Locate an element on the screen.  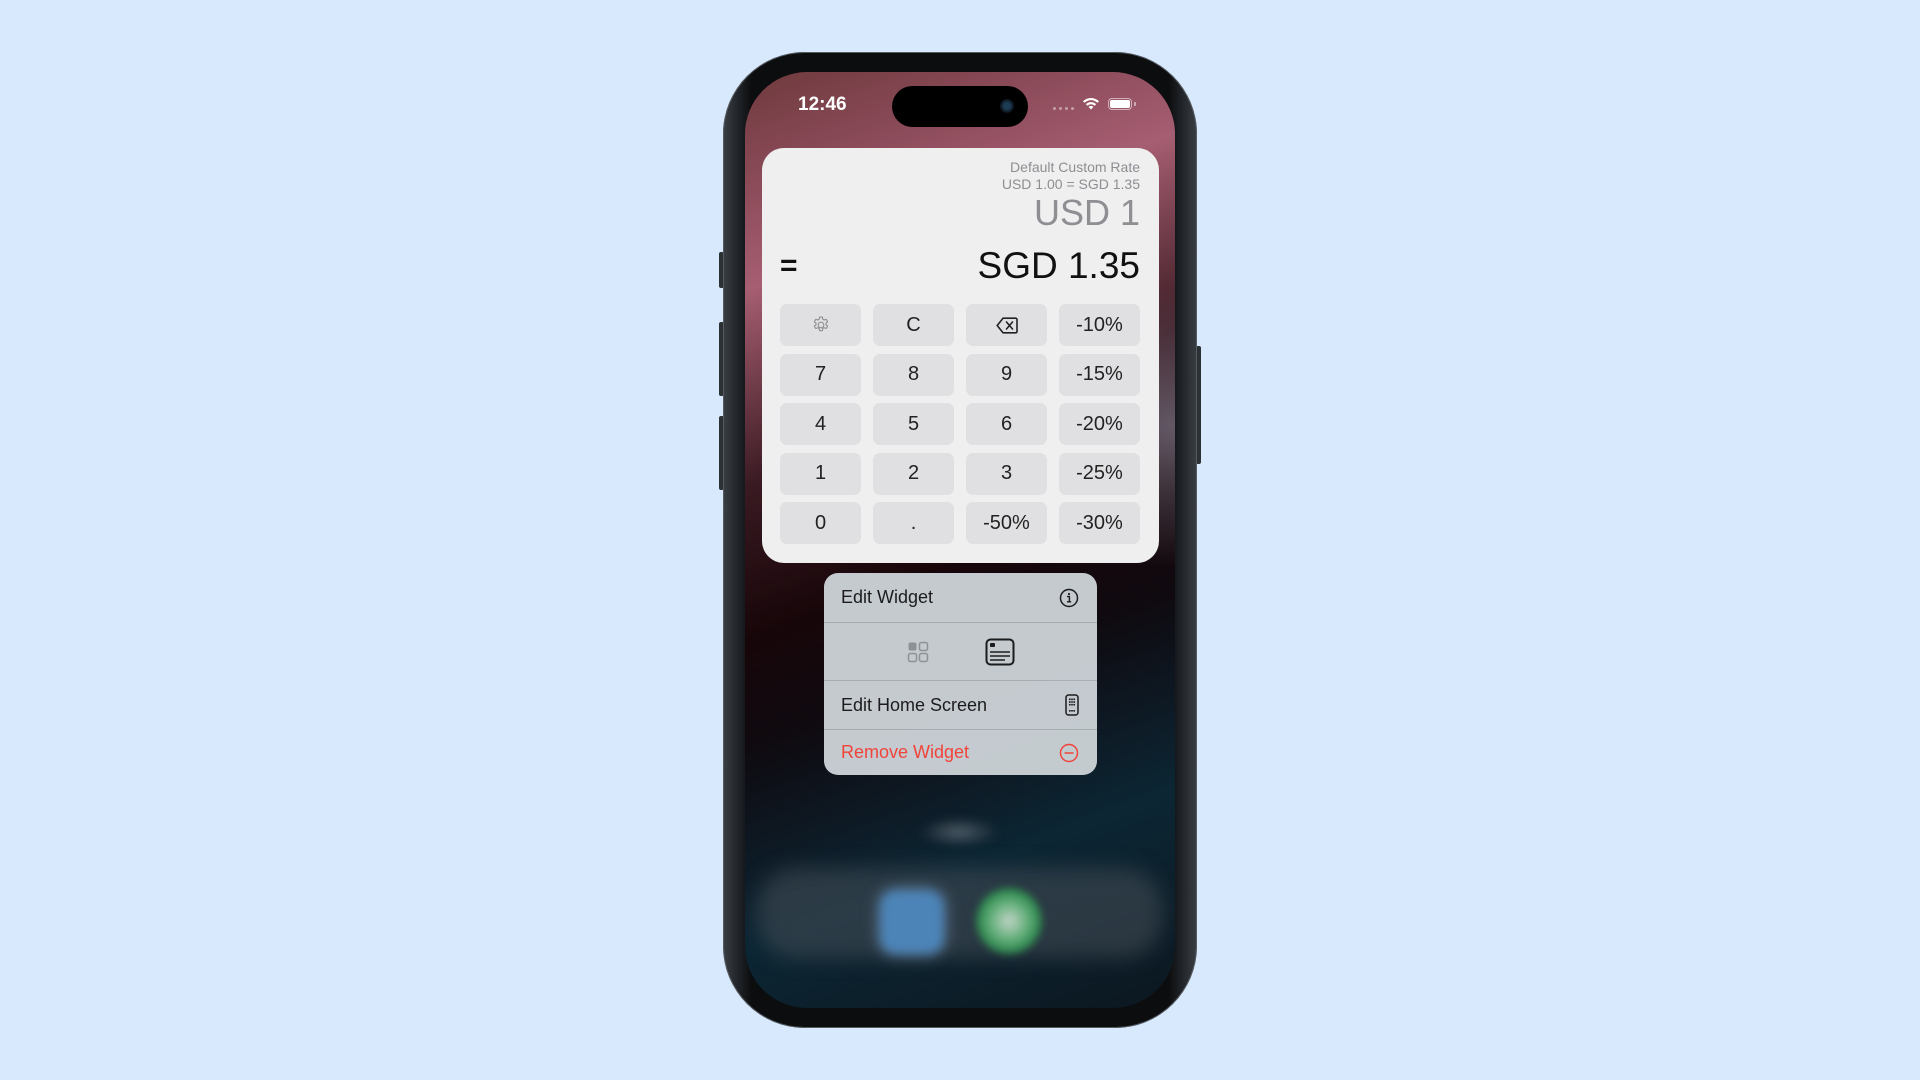
remove-widget-menu-item: Remove Widget is located at coordinates (960, 752).